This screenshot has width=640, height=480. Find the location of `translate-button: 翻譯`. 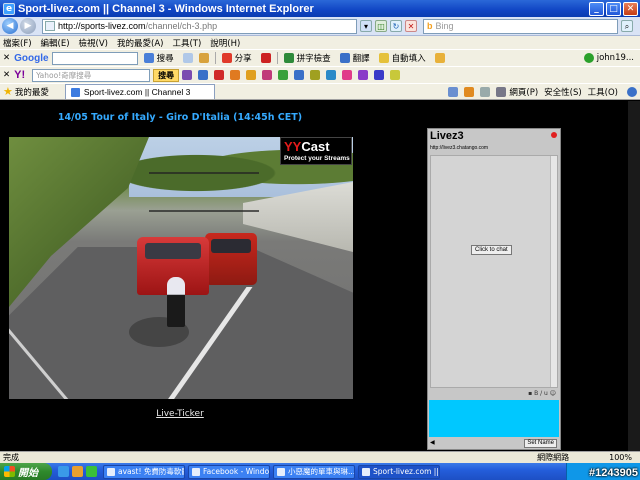

translate-button: 翻譯 is located at coordinates (361, 58).